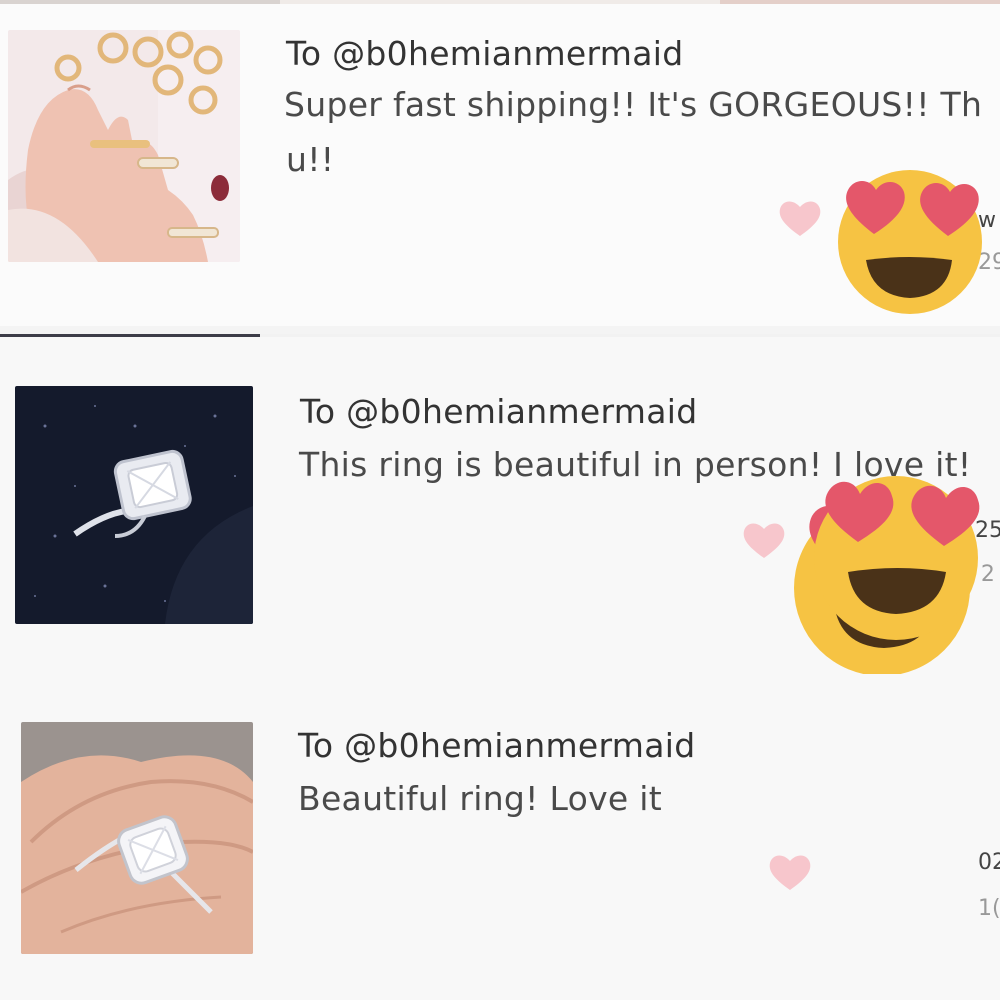  What do you see at coordinates (989, 862) in the screenshot?
I see `reviewer-meta-top: 02` at bounding box center [989, 862].